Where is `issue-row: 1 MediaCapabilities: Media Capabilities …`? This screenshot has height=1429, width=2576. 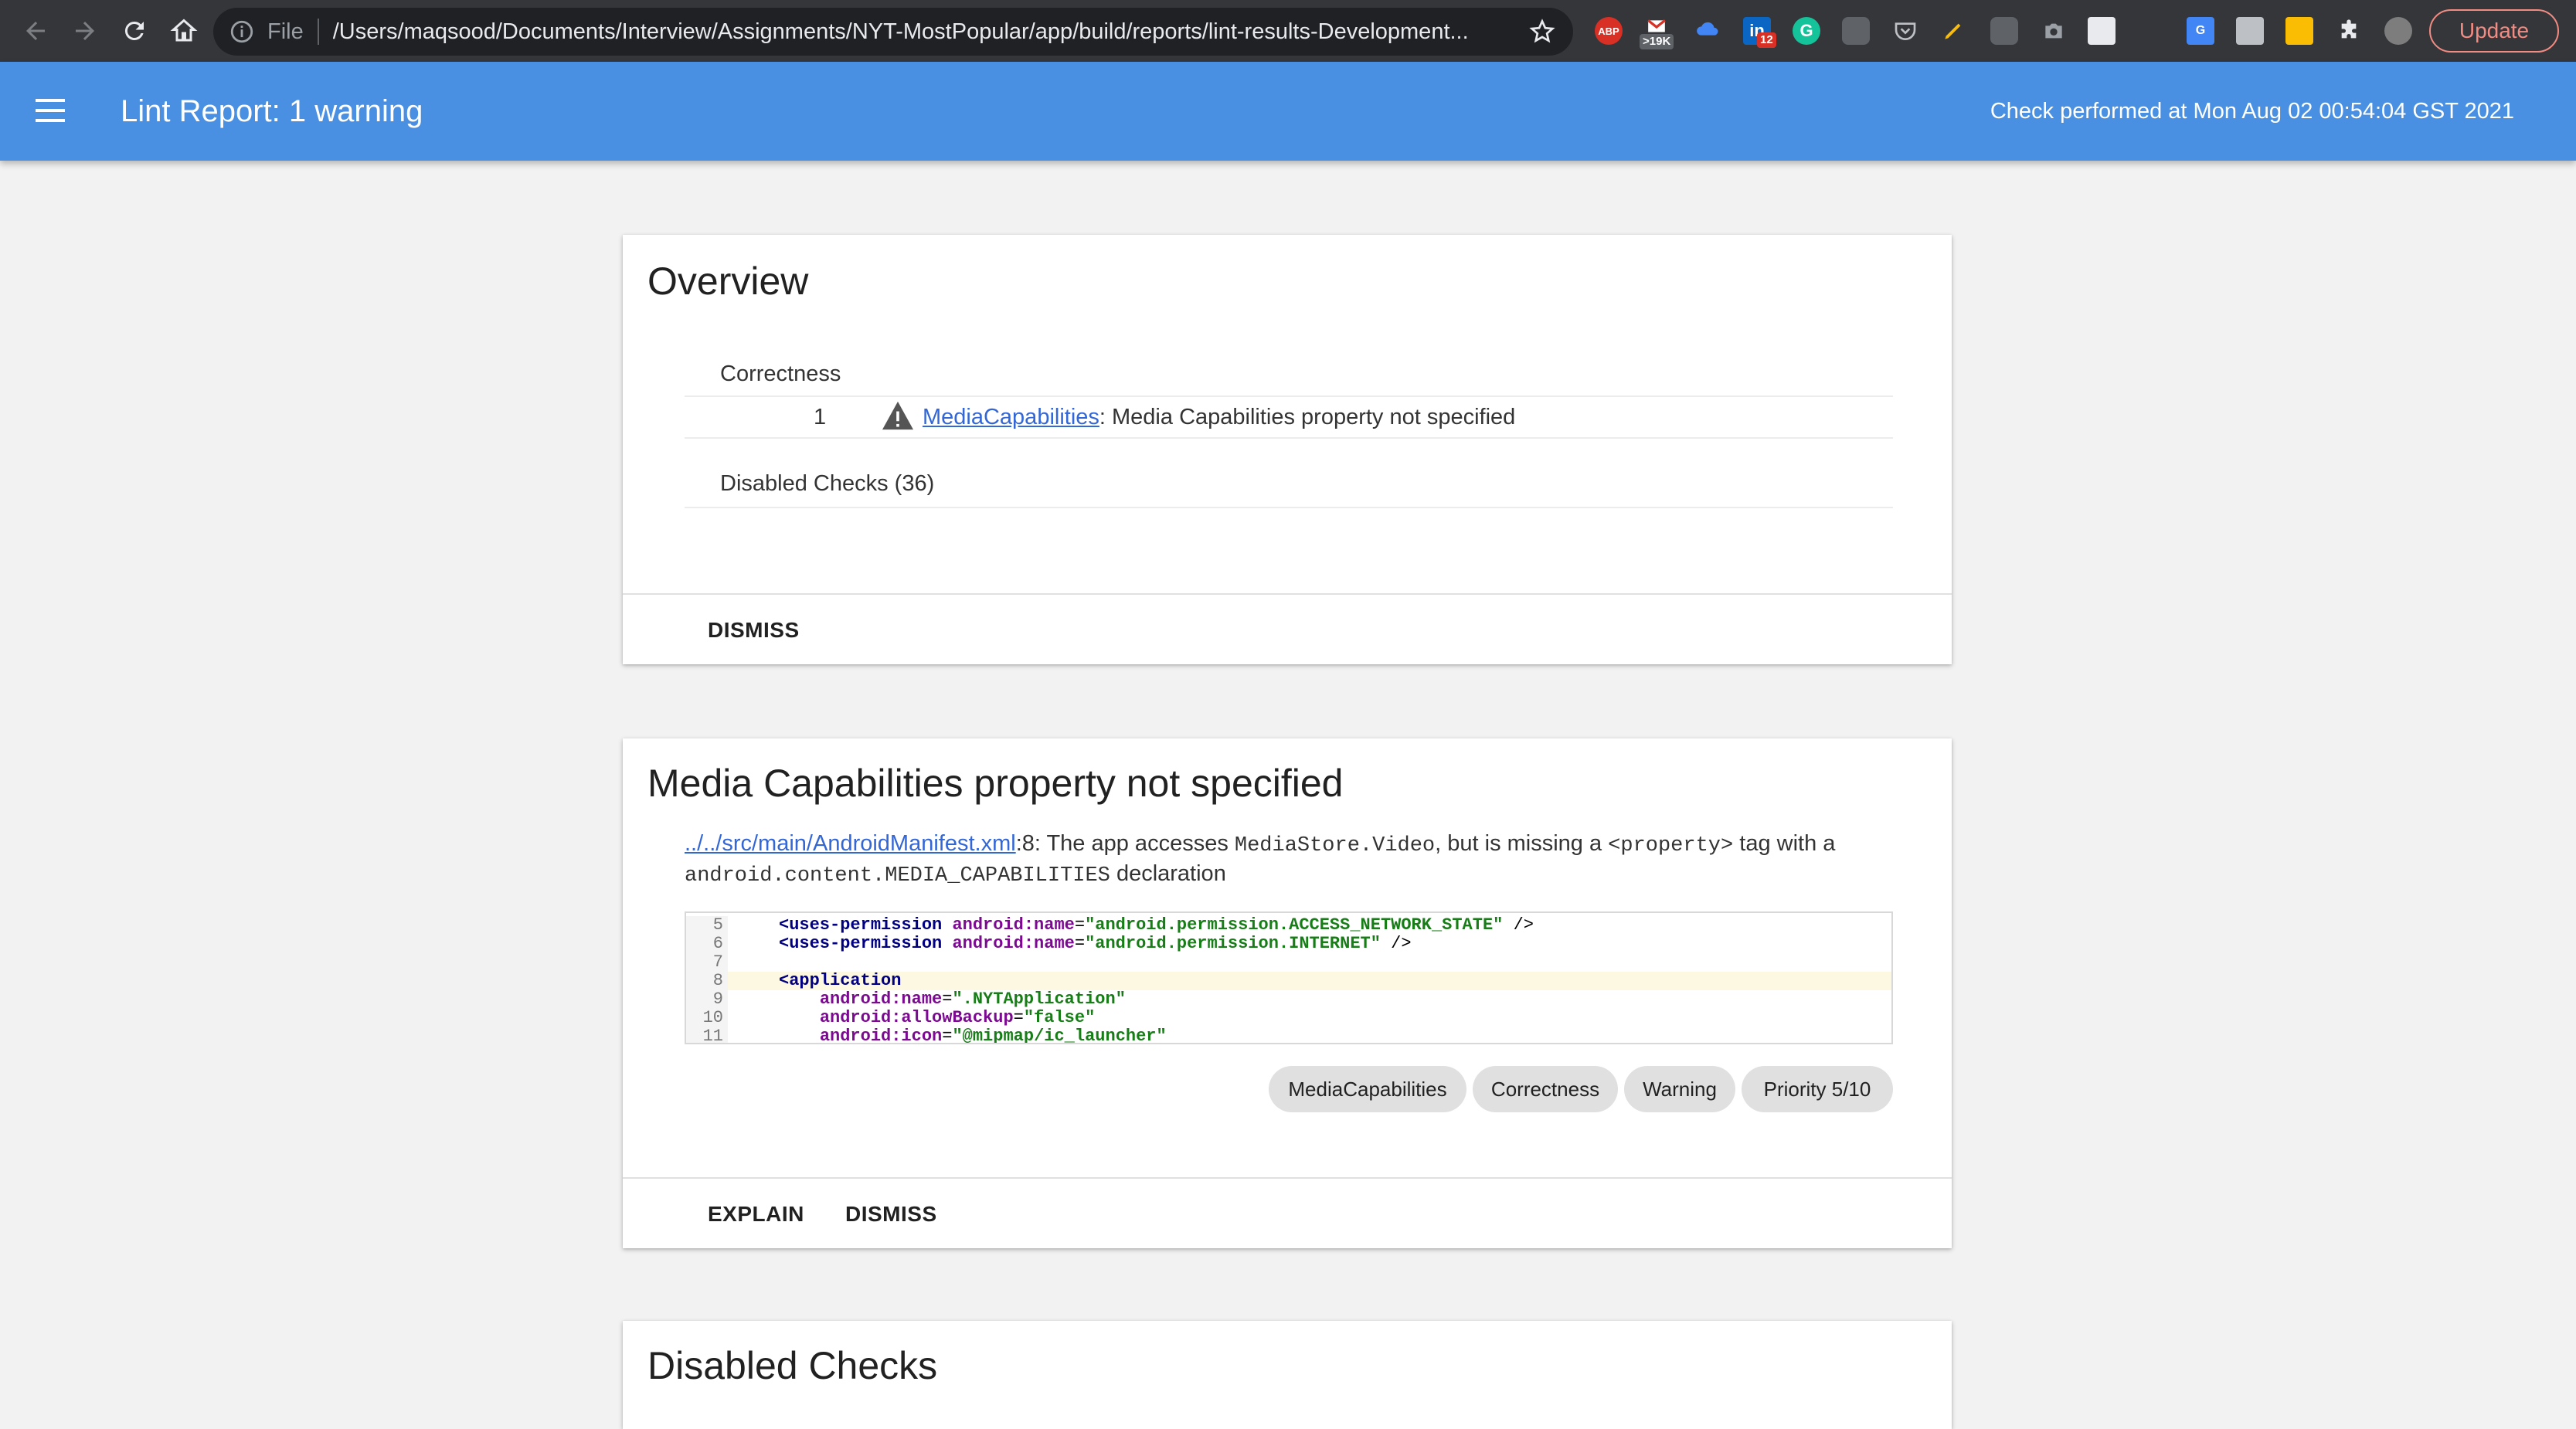
issue-row: 1 MediaCapabilities: Media Capabilities … is located at coordinates (1289, 417).